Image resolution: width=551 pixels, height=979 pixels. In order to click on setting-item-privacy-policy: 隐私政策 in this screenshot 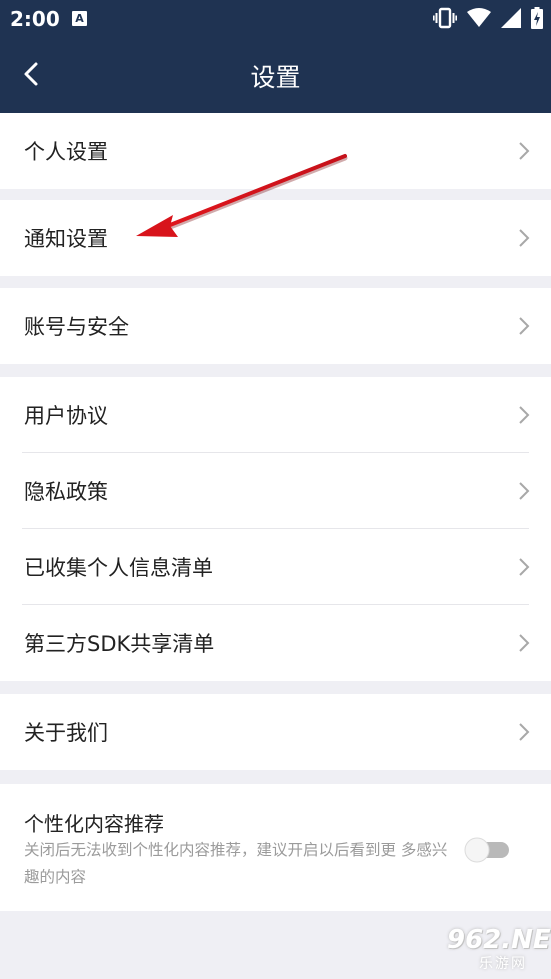, I will do `click(275, 491)`.